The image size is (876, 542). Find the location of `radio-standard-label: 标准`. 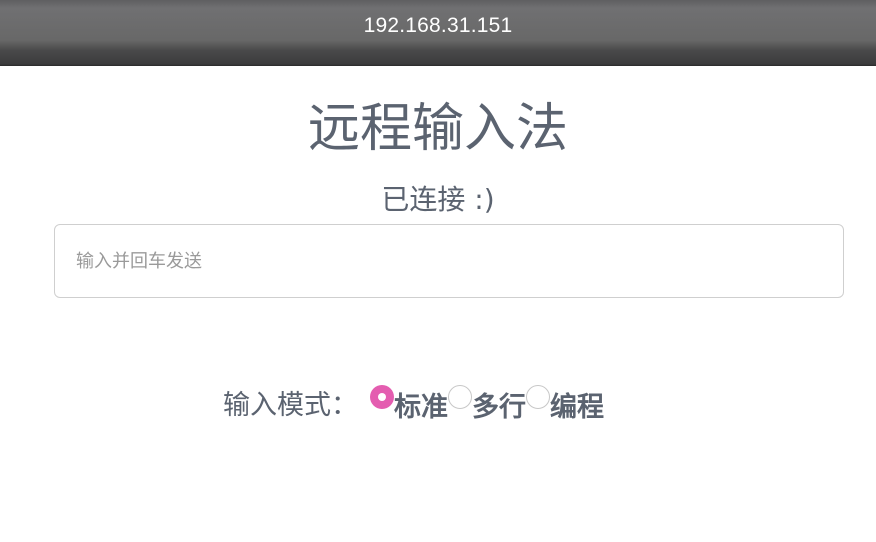

radio-standard-label: 标准 is located at coordinates (421, 408).